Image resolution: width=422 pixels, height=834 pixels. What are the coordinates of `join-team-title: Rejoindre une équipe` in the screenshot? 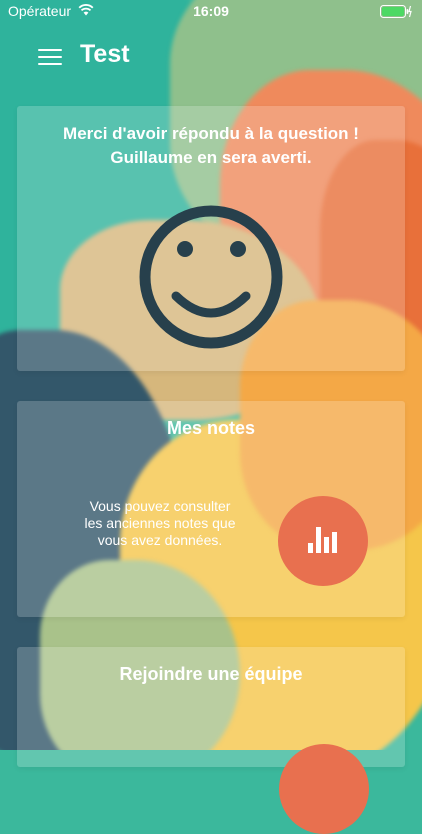 It's located at (211, 674).